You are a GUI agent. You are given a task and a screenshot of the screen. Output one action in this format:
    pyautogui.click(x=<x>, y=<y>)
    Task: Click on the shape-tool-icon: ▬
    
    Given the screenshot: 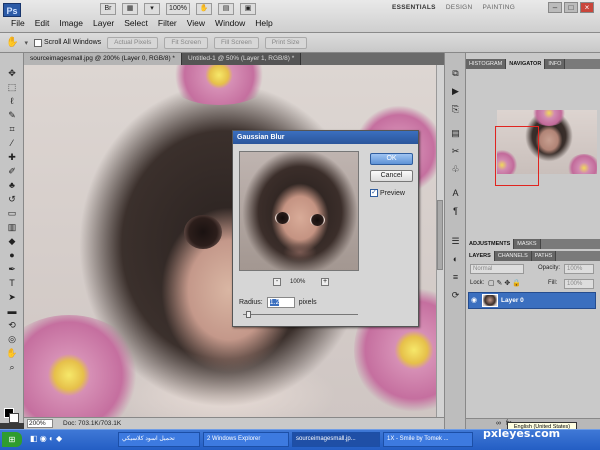 What is the action you would take?
    pyautogui.click(x=12, y=311)
    